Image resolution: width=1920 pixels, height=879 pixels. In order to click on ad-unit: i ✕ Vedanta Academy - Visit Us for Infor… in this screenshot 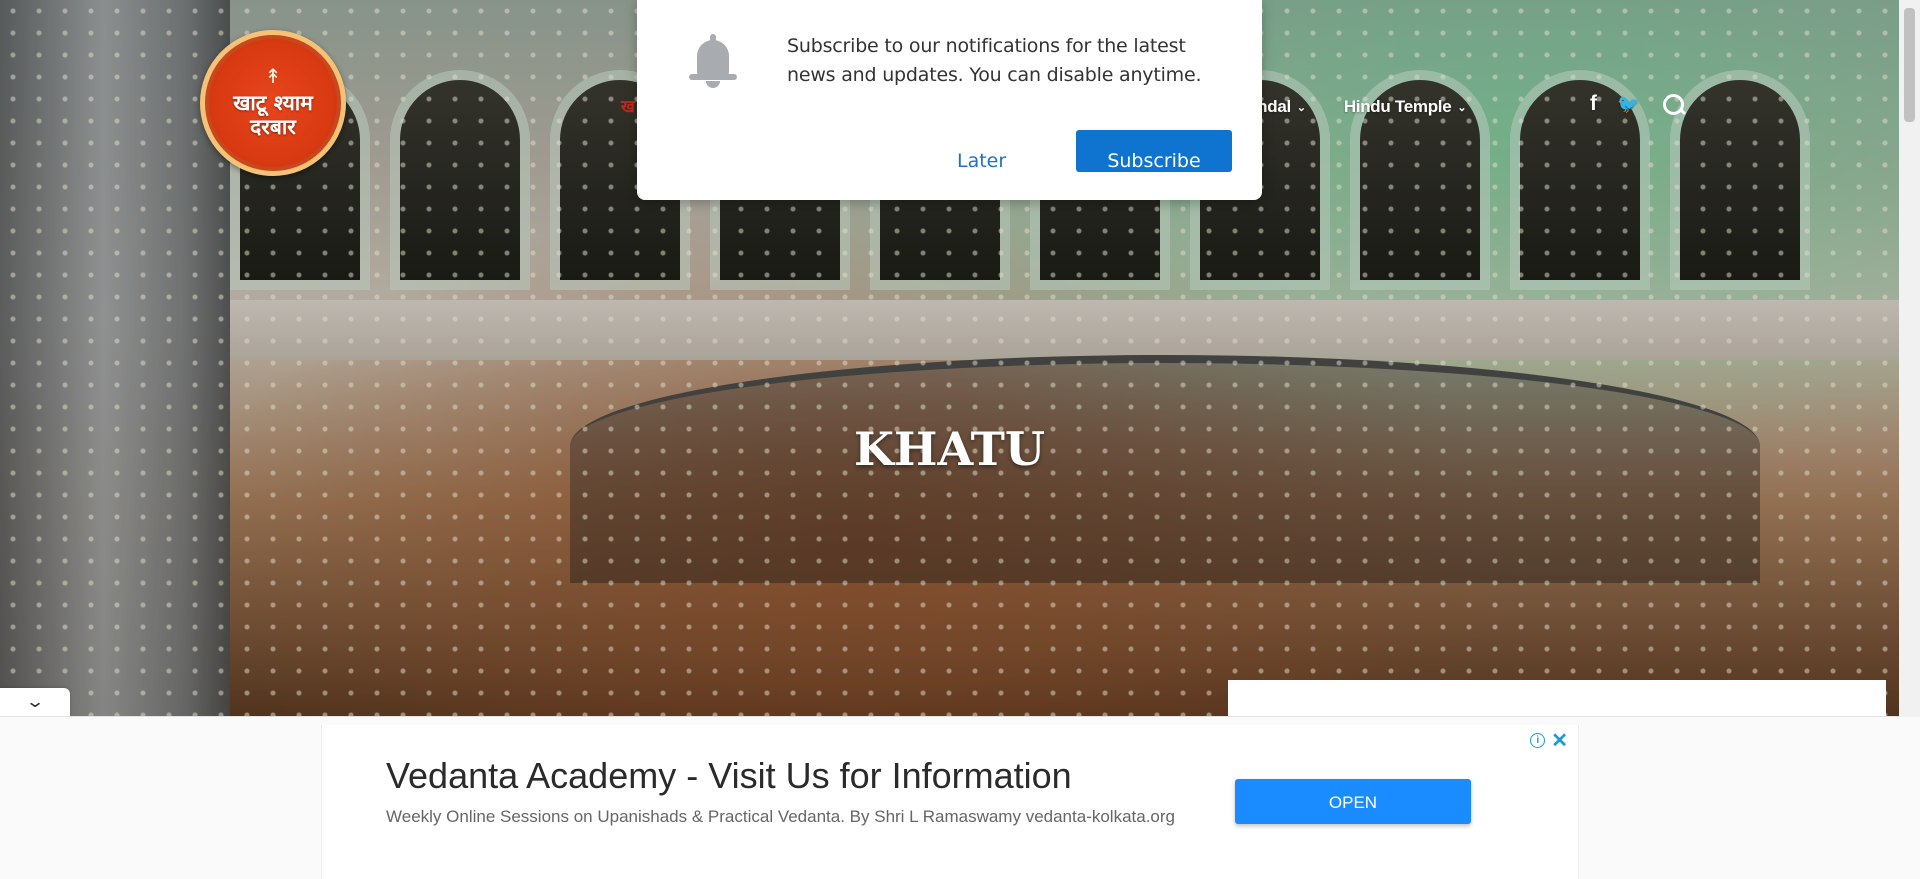, I will do `click(950, 802)`.